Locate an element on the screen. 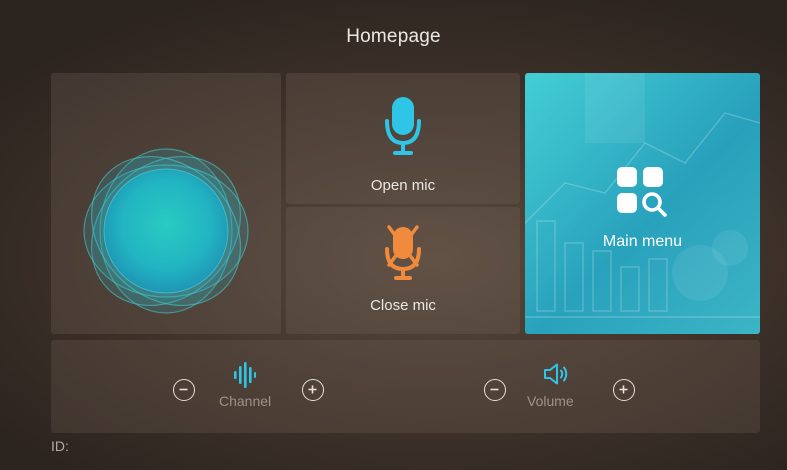 This screenshot has width=787, height=470. close-mic-button: Close mic is located at coordinates (403, 270).